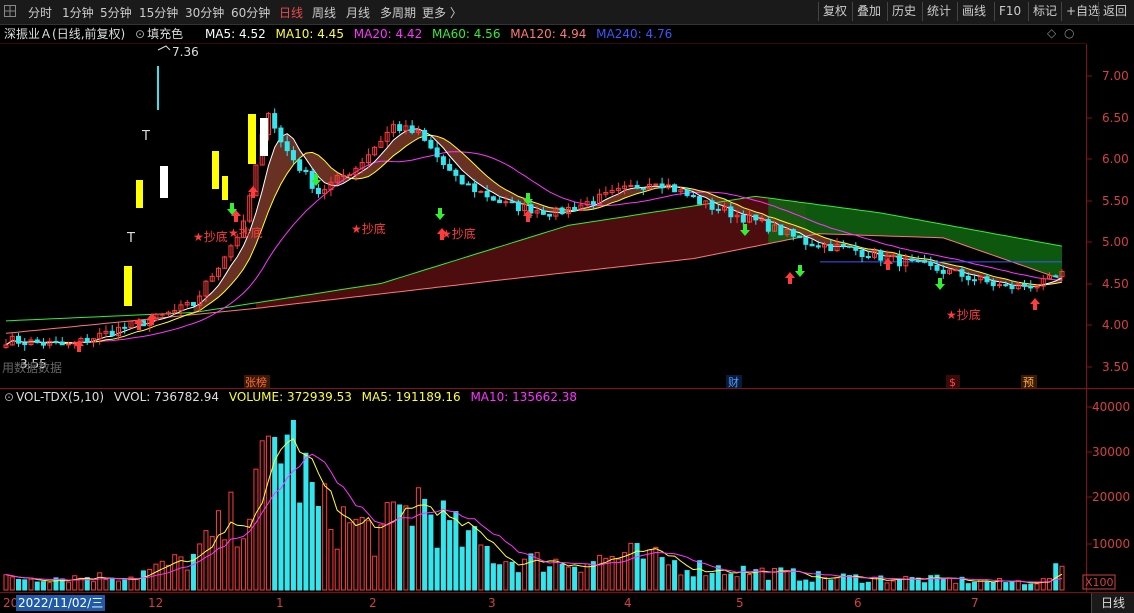  I want to click on volume-tick: 40000, so click(1111, 407).